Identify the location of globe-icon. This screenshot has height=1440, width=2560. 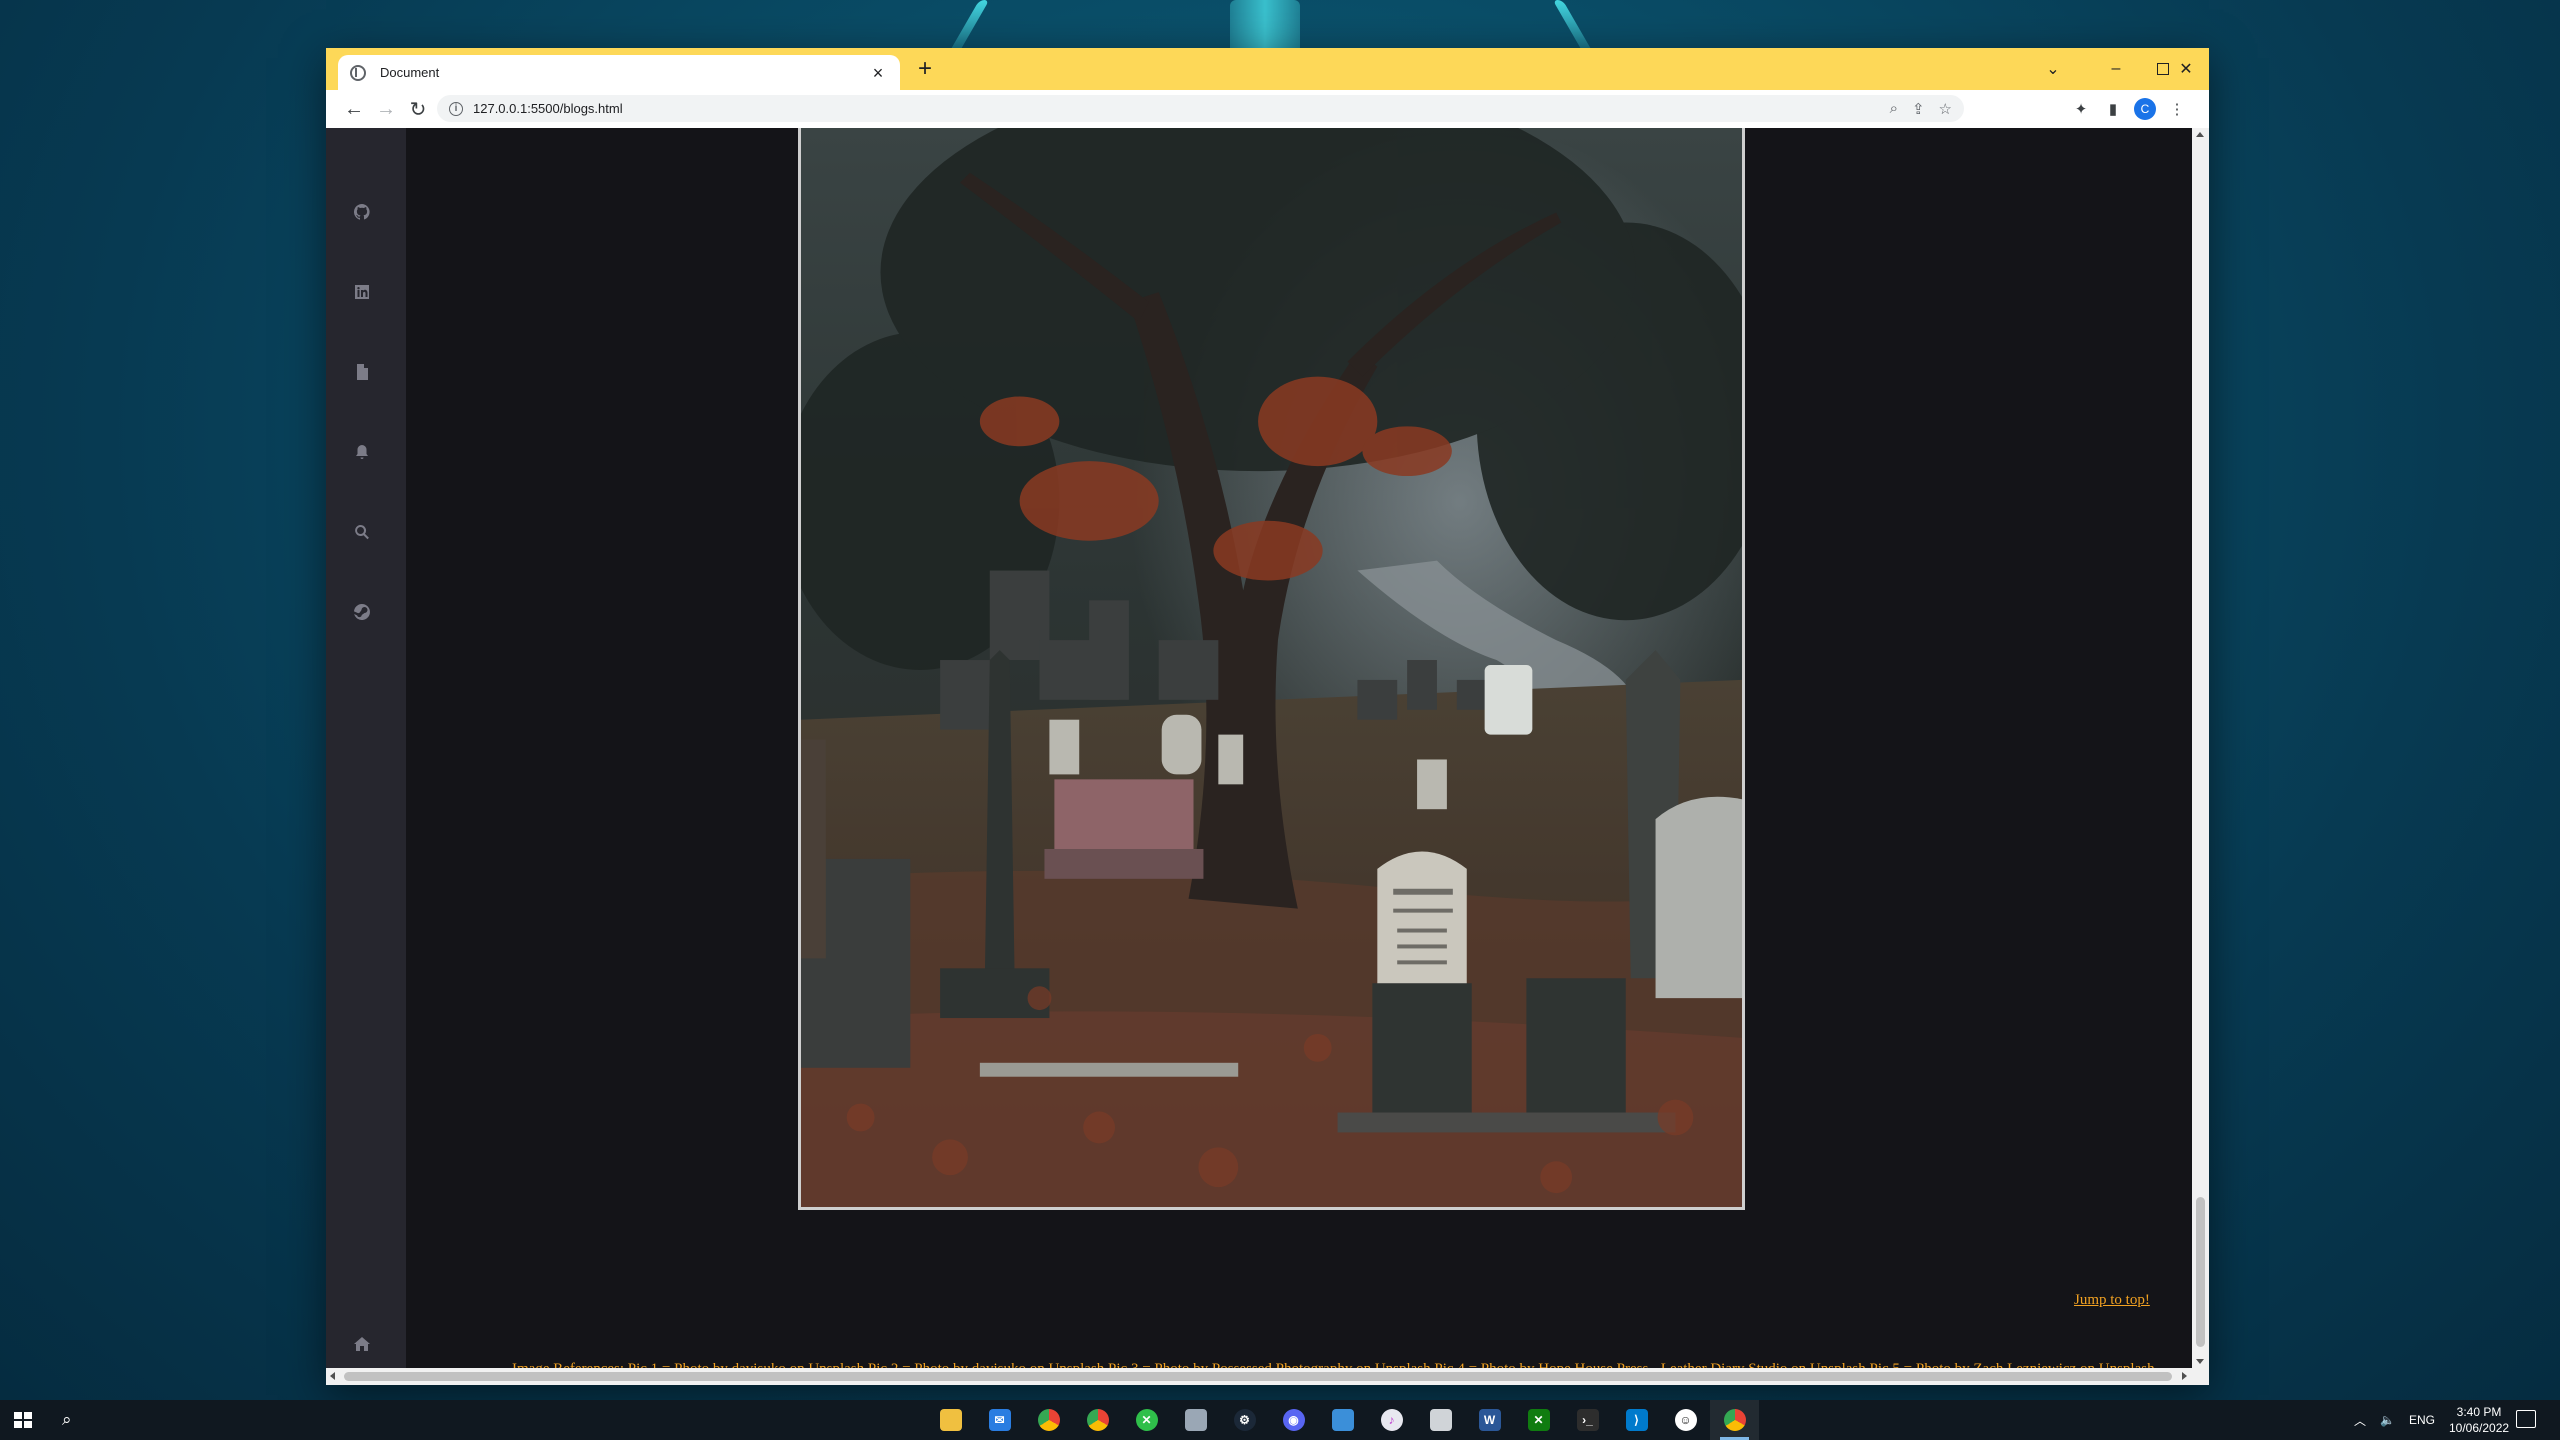
(358, 72).